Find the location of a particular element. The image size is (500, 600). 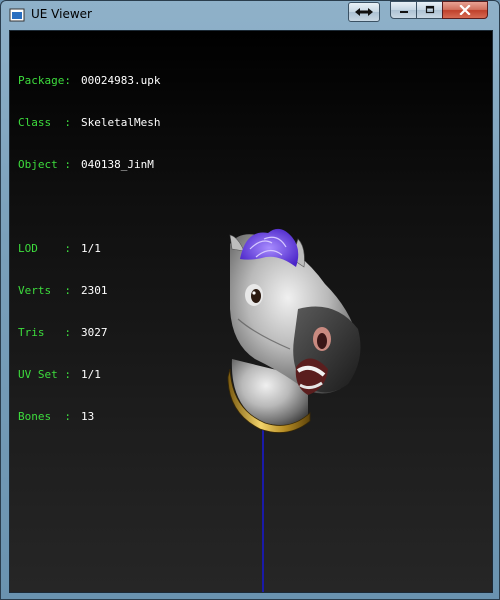

app-icon is located at coordinates (17, 15).